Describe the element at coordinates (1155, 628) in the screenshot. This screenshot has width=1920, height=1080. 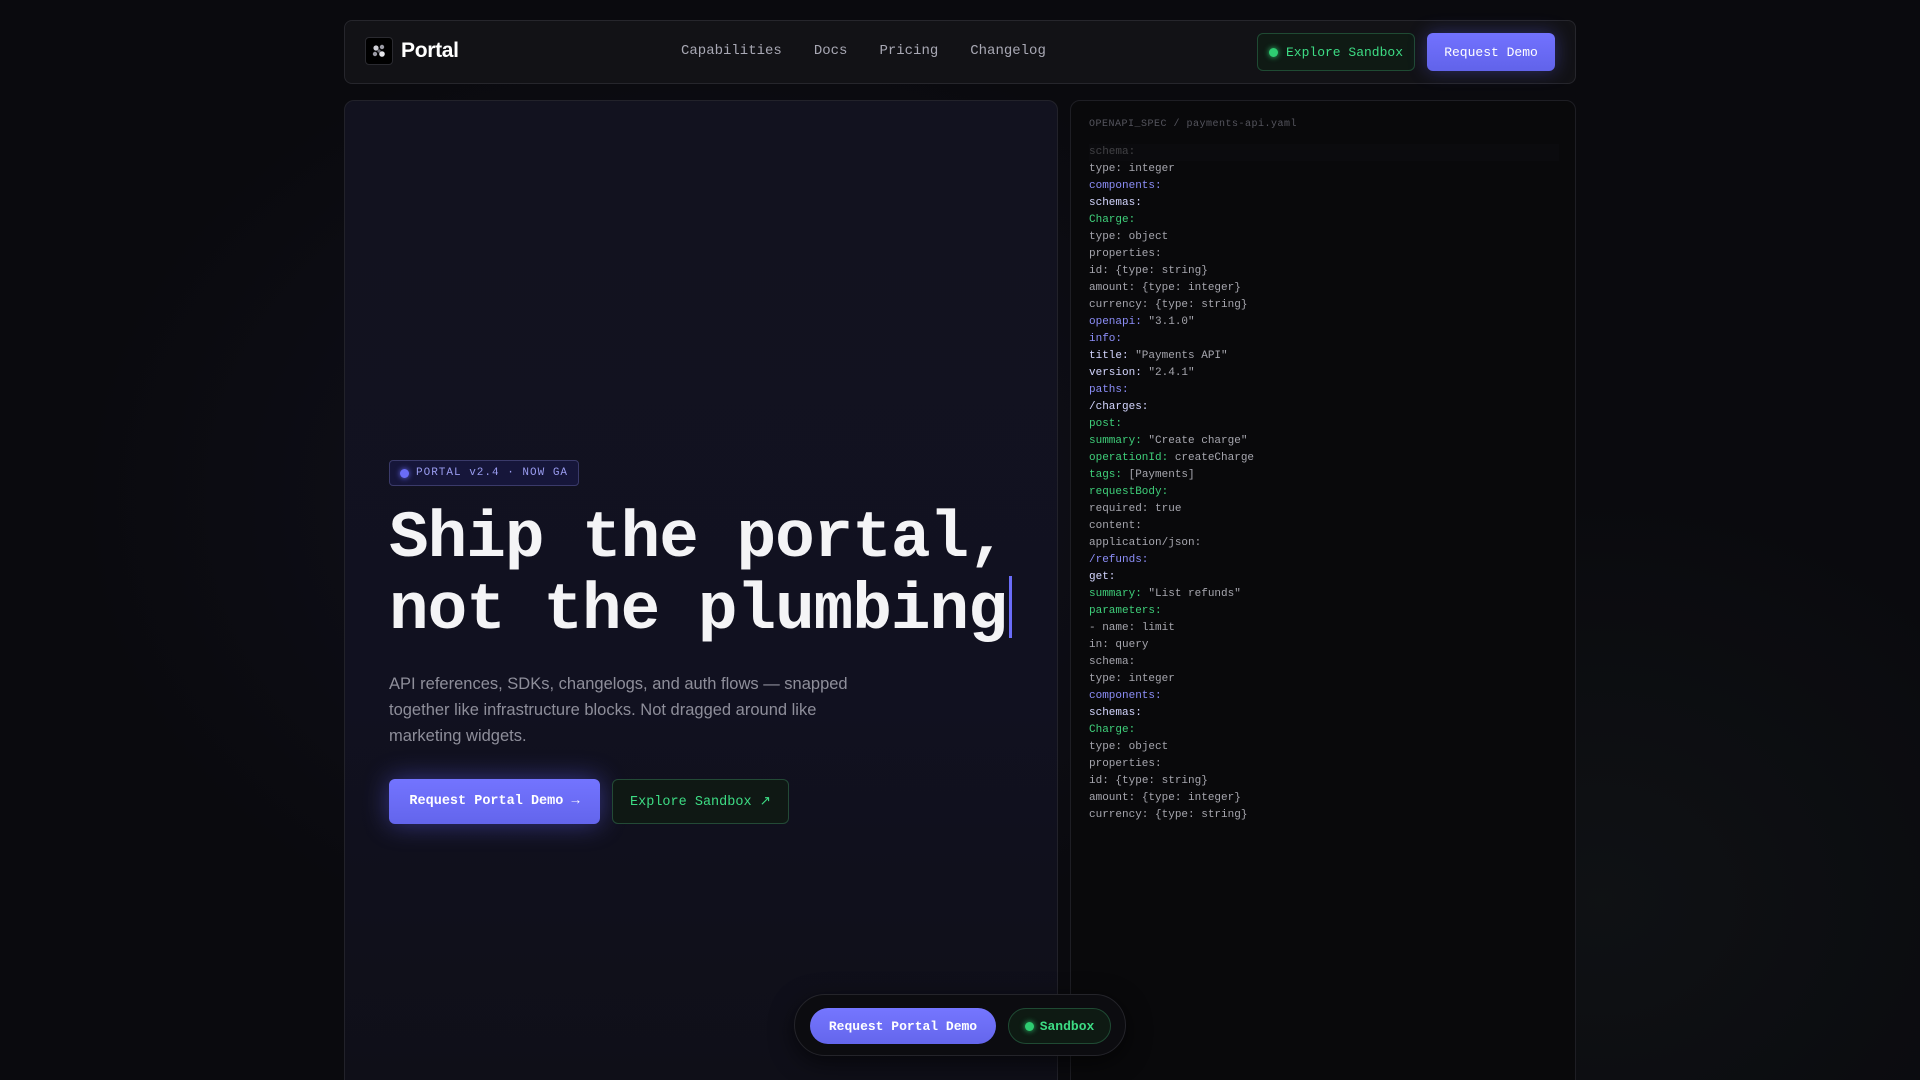
I see `code-value: limit` at that location.